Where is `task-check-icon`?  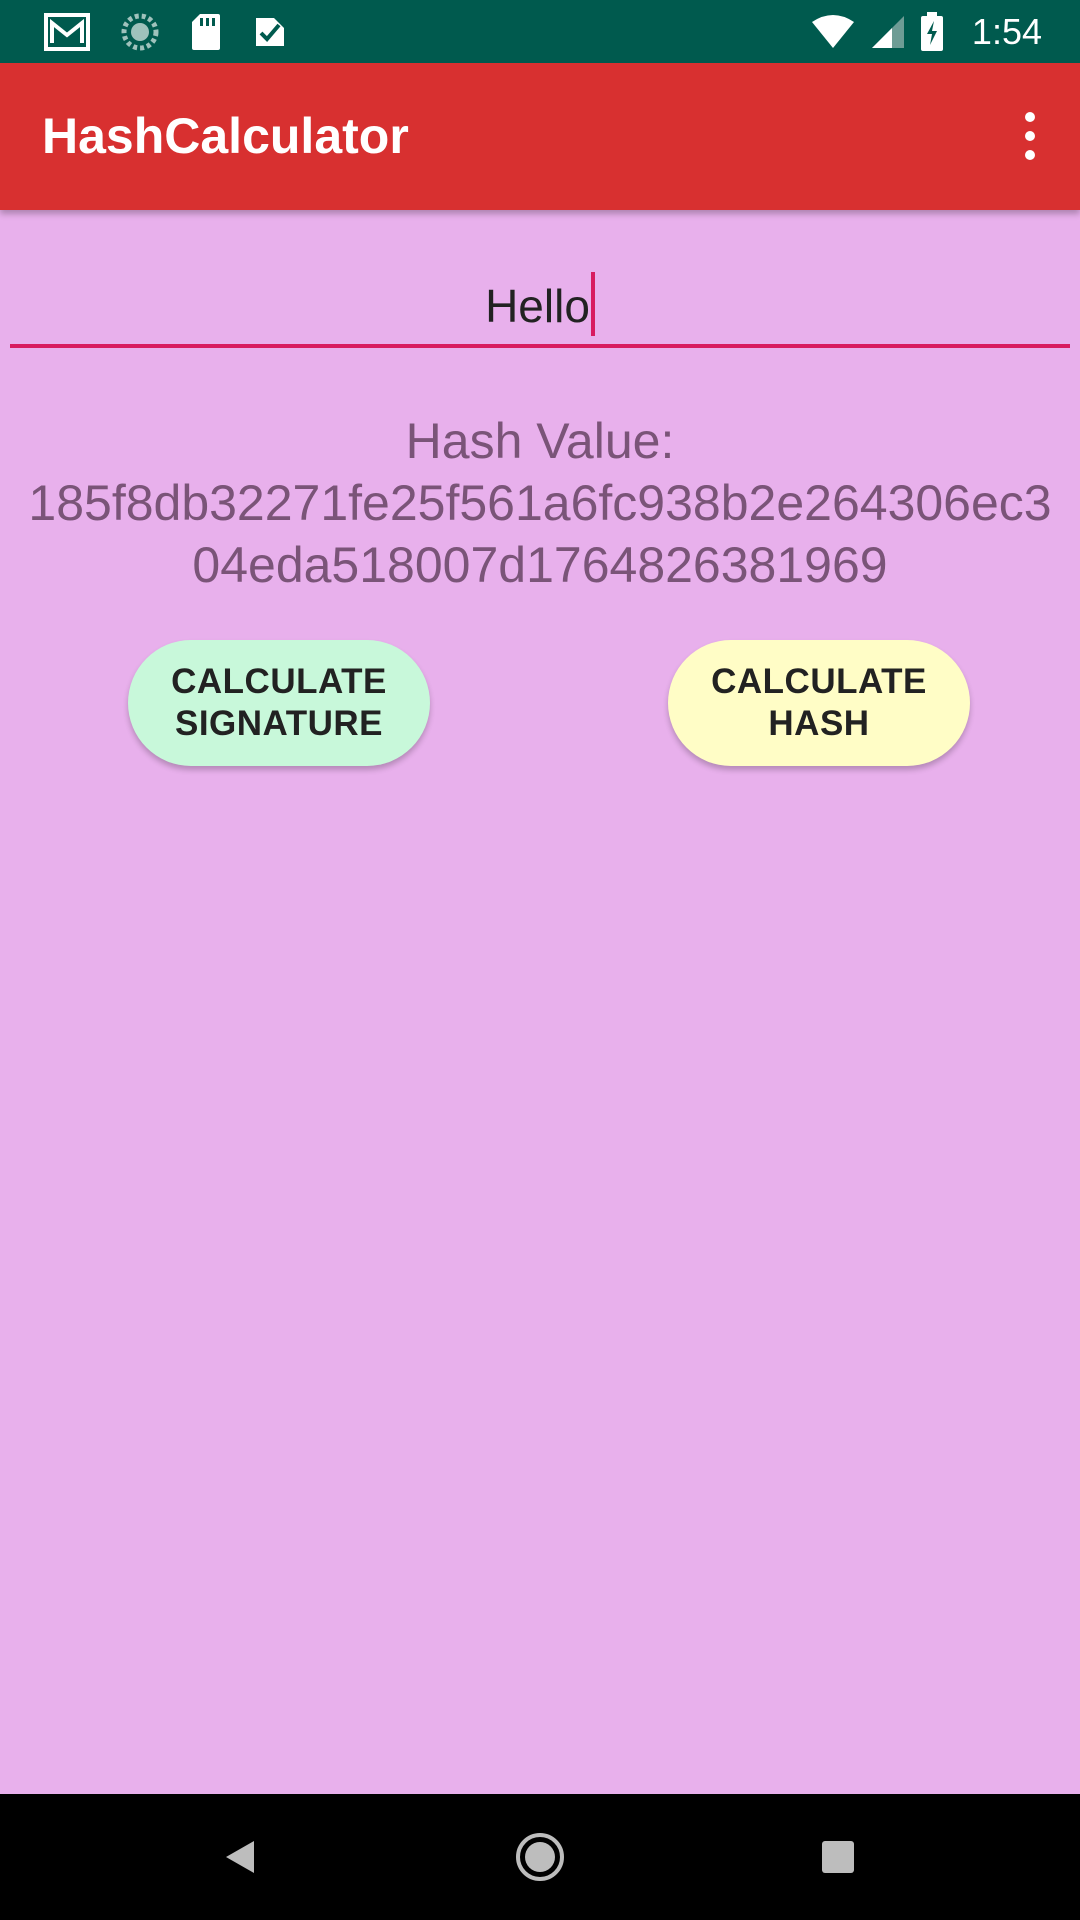 task-check-icon is located at coordinates (270, 32).